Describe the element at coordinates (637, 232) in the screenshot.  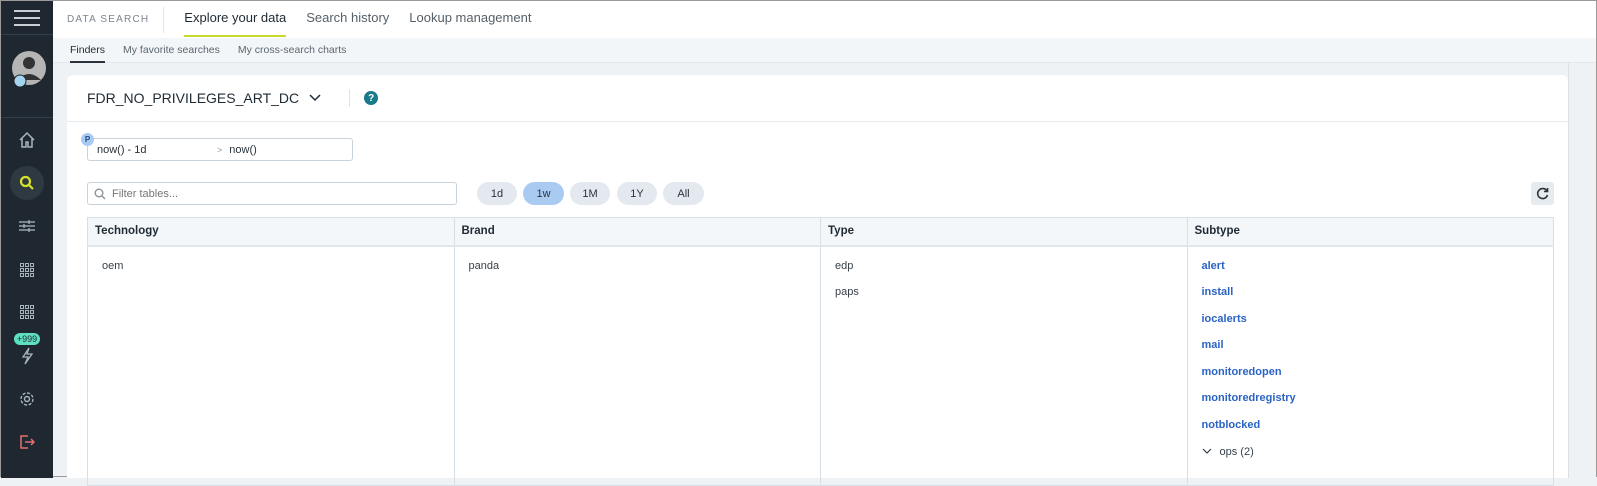
I see `col-brand: Brand` at that location.